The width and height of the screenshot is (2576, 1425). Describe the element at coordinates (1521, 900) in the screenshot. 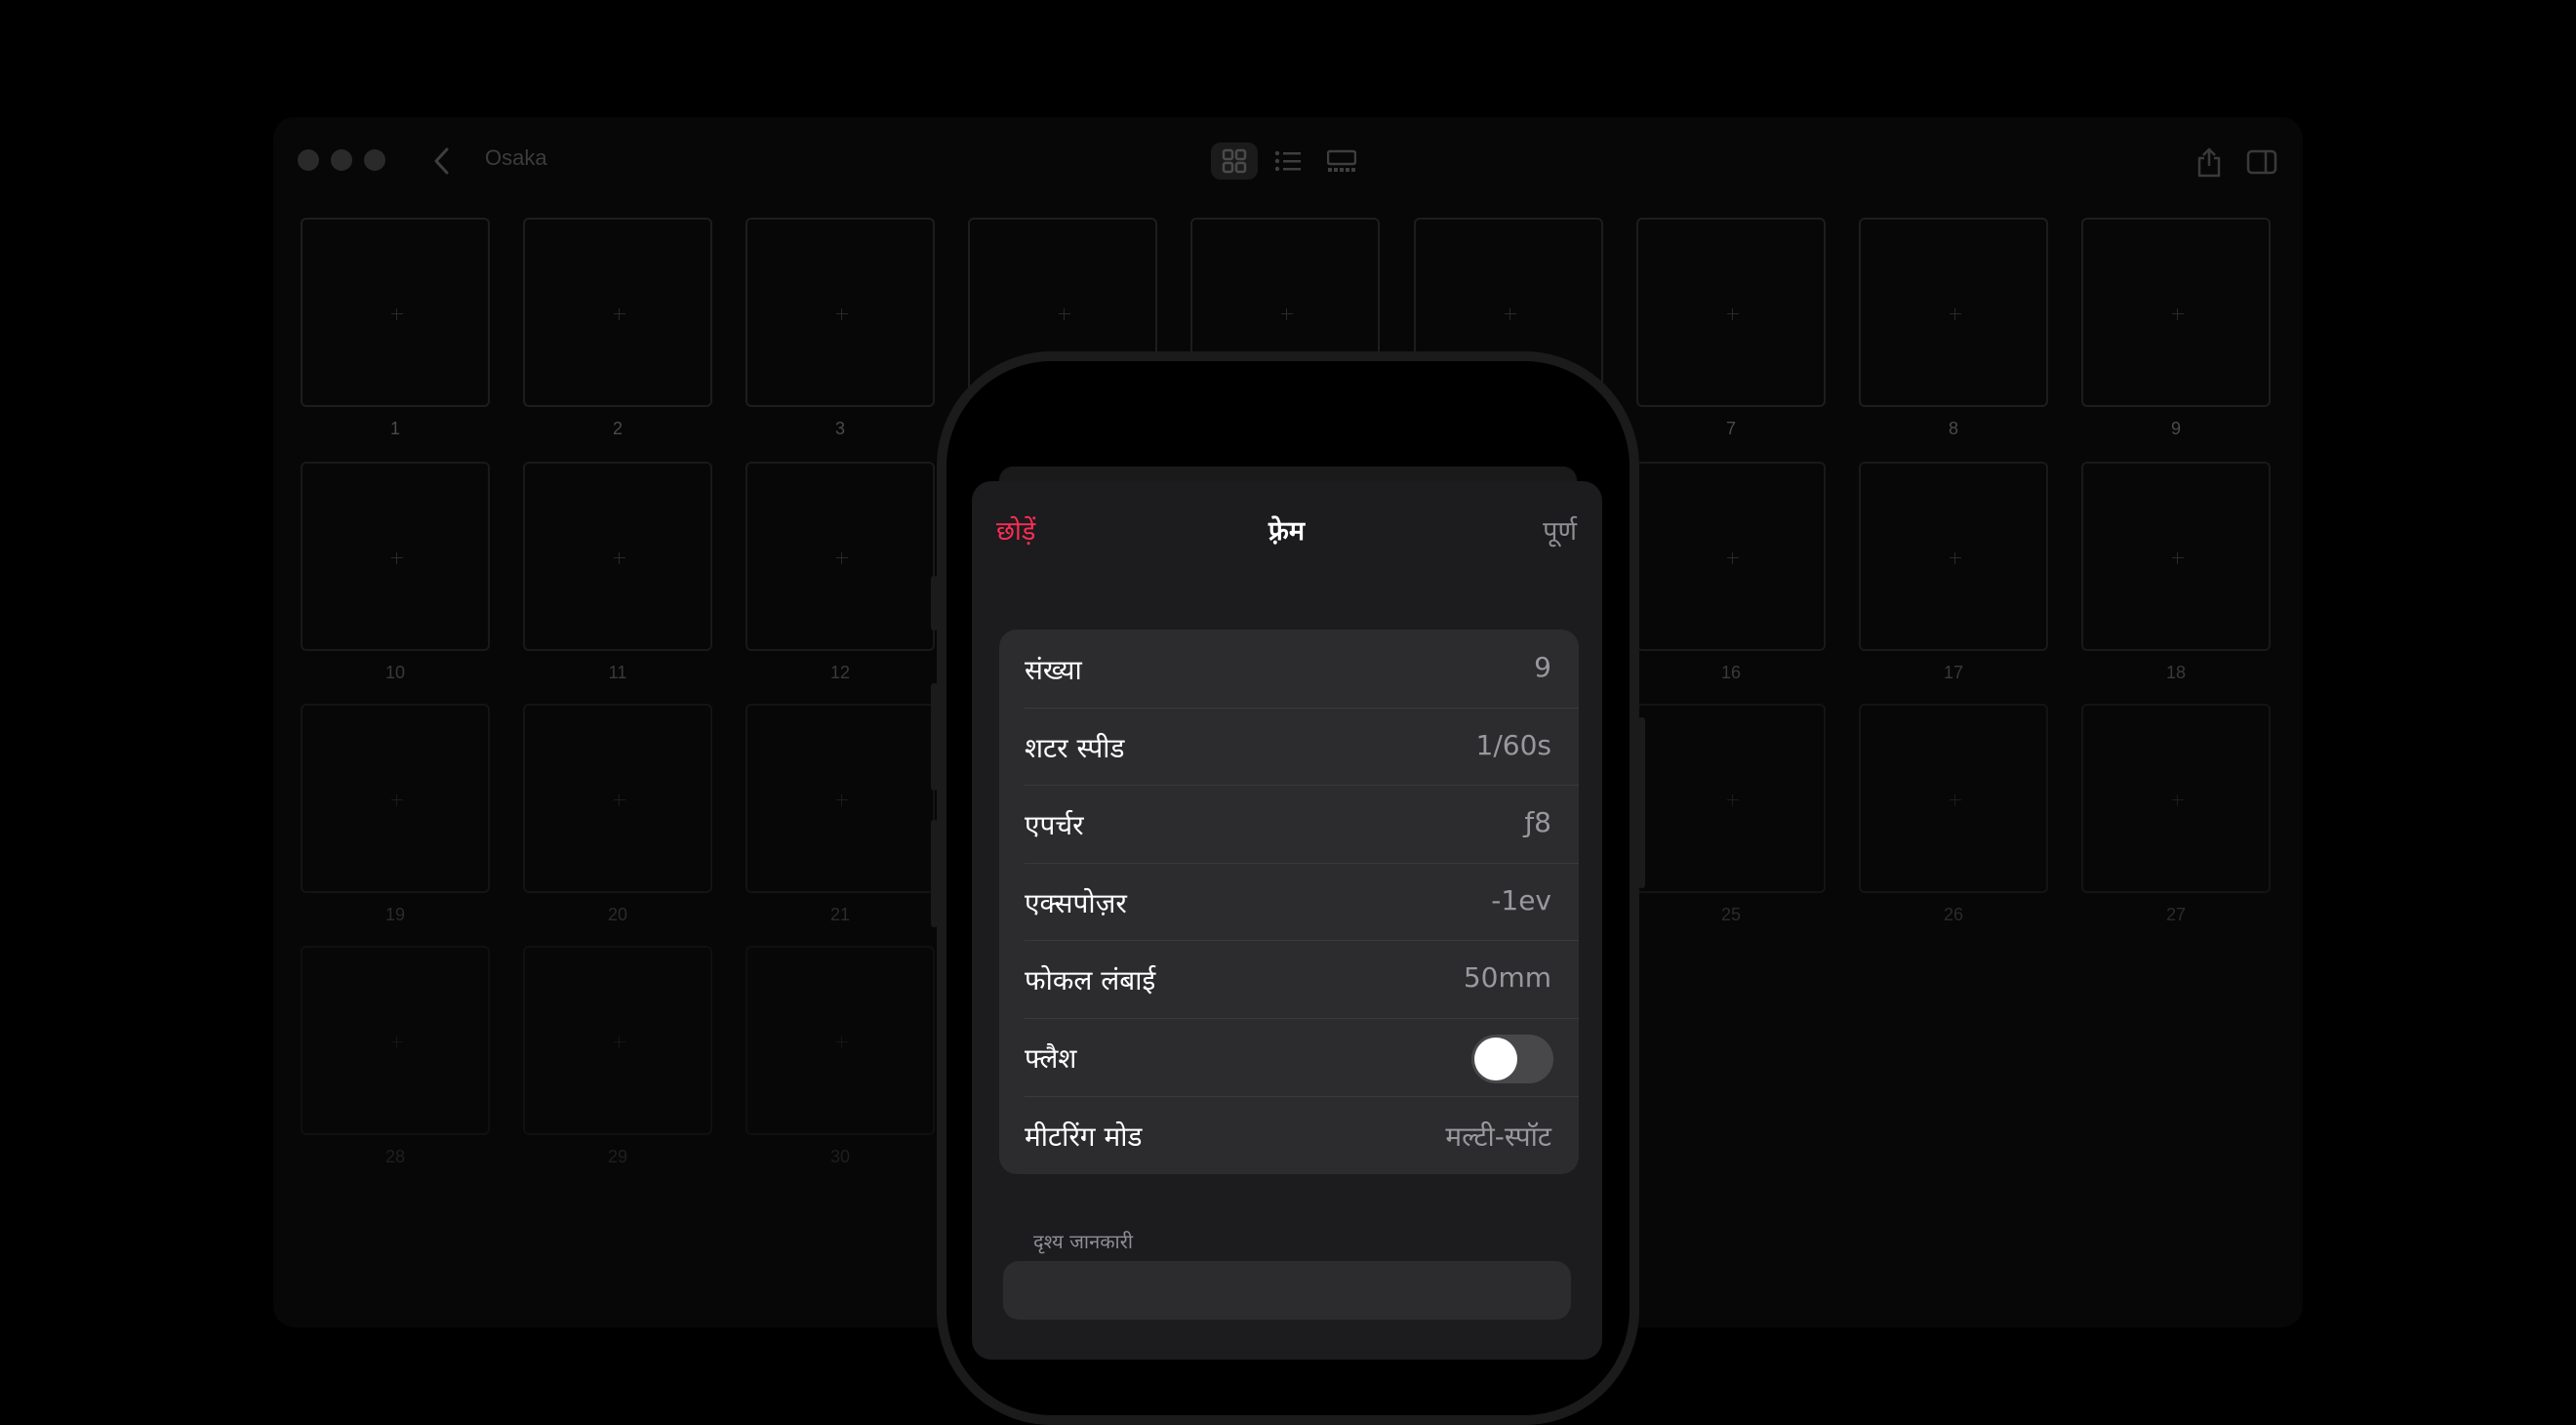

I see `exposure-value: -1ev` at that location.